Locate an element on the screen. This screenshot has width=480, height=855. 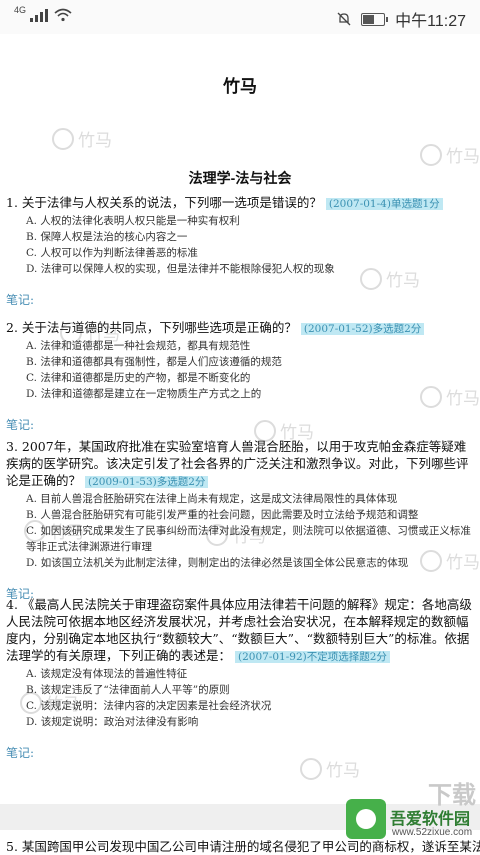
option: C. 该规定说明：法律内容的决定因素是社会经济状况 is located at coordinates (149, 706).